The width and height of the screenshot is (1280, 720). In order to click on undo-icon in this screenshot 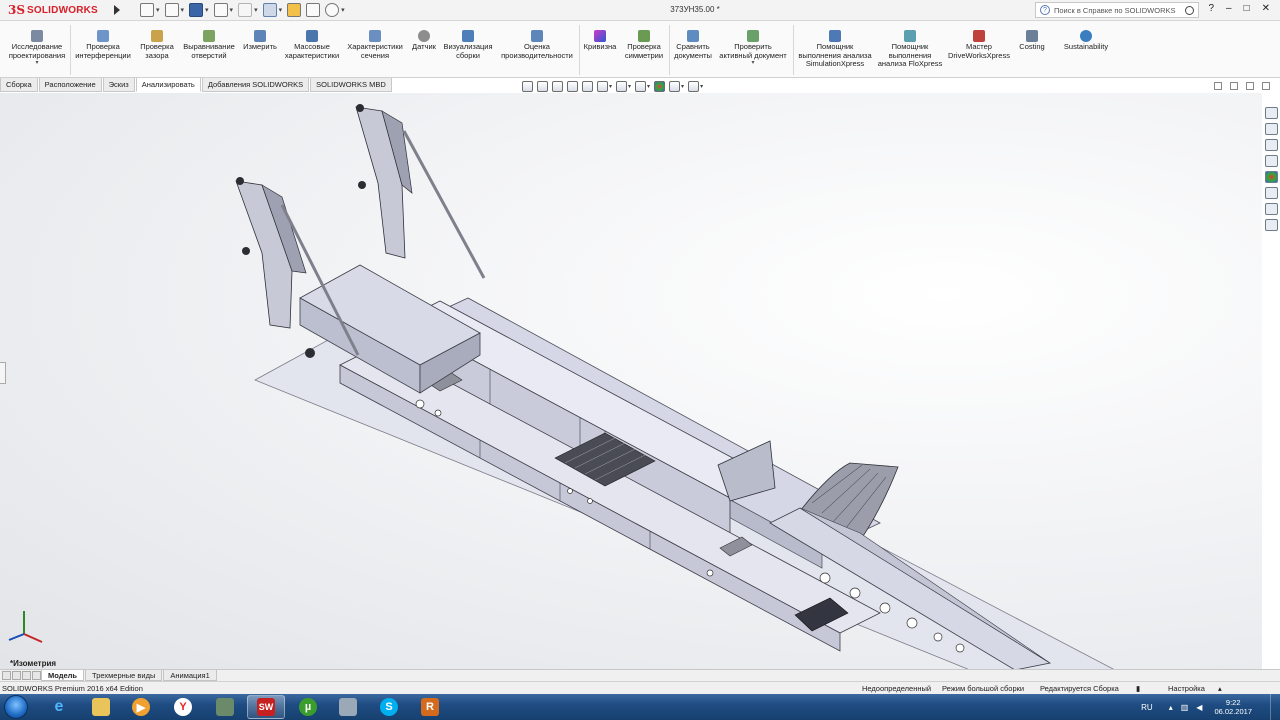, I will do `click(245, 10)`.